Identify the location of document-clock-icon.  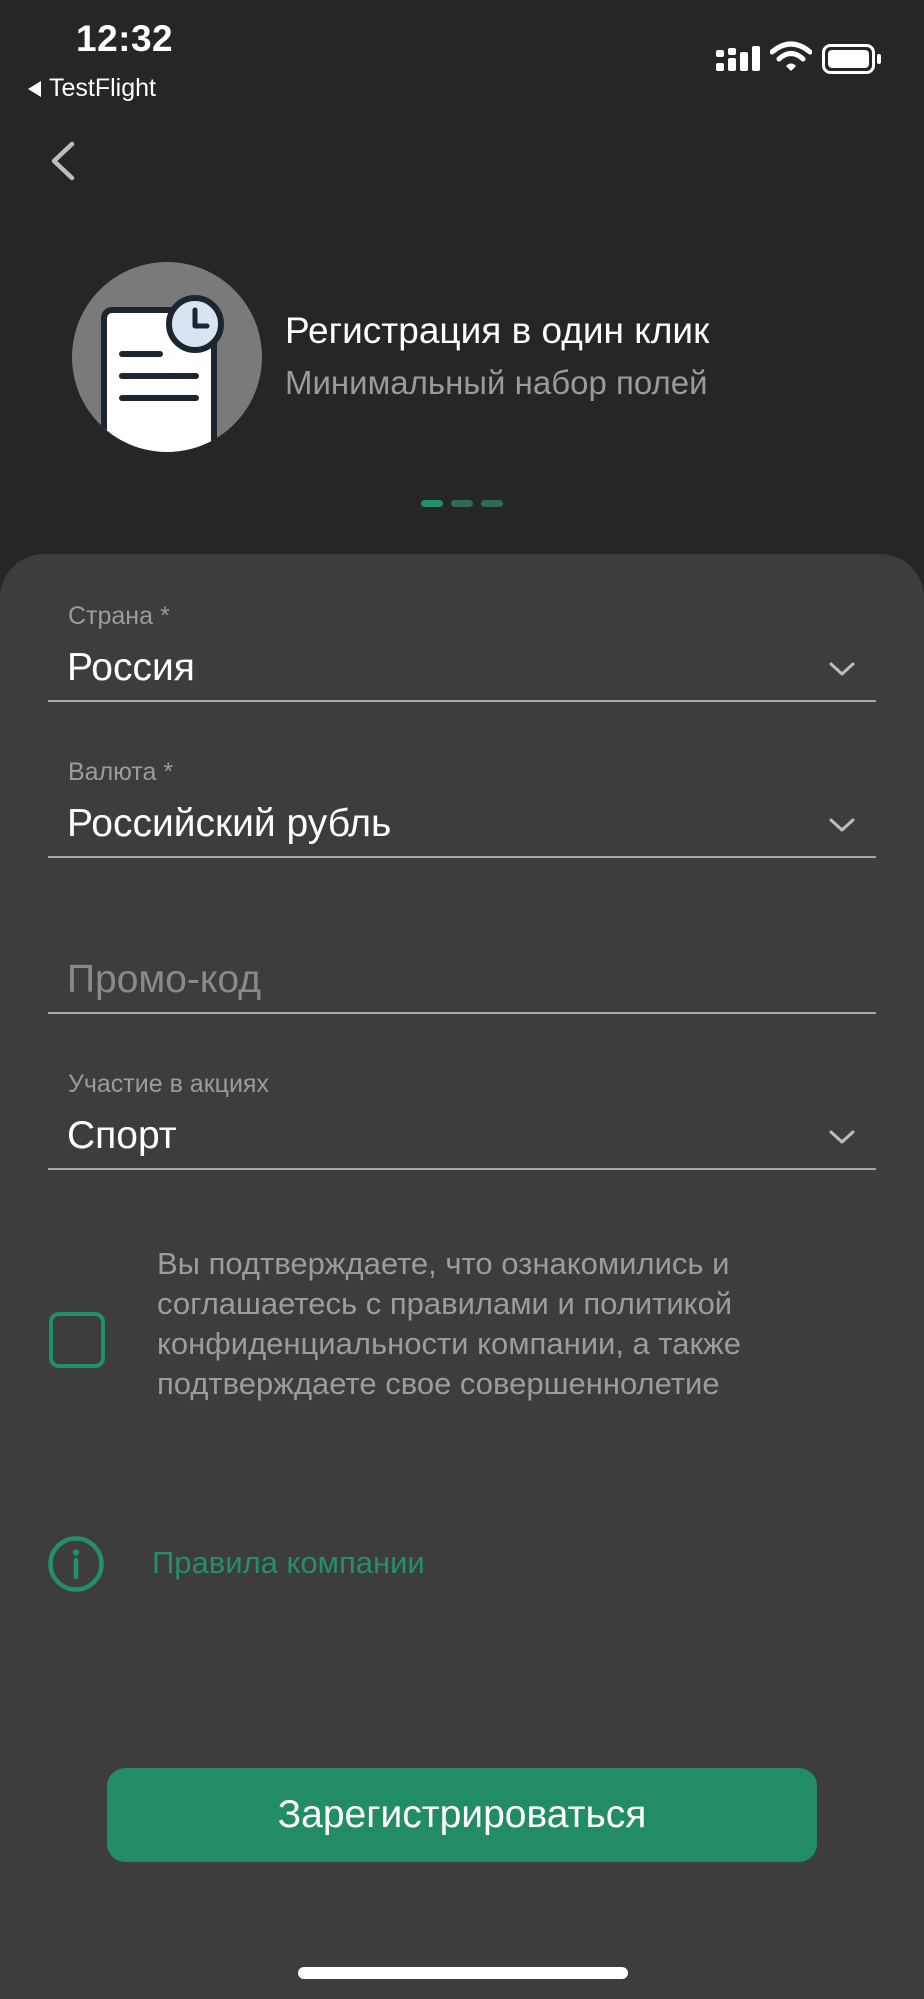
(167, 357).